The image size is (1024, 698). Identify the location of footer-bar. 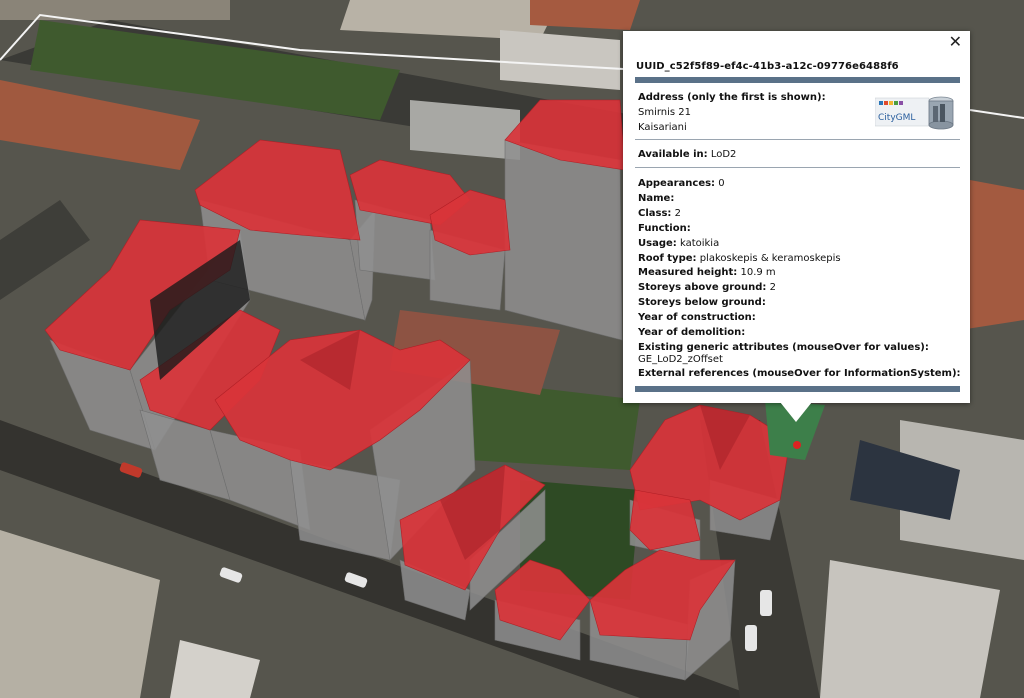
(797, 389).